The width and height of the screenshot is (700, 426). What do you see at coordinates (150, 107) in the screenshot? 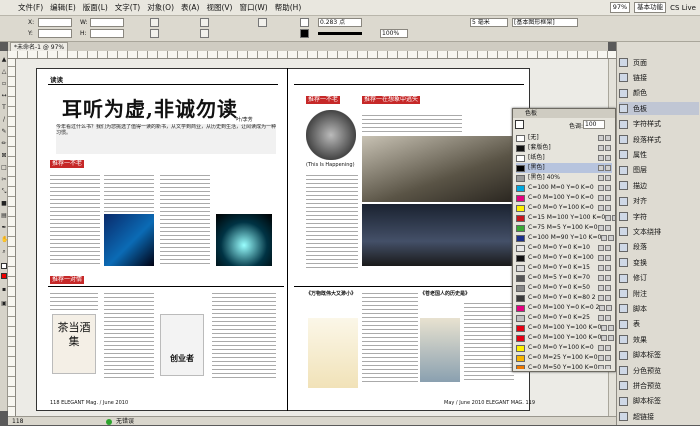
I see `headline: 耳听为虚,非诚勿读` at bounding box center [150, 107].